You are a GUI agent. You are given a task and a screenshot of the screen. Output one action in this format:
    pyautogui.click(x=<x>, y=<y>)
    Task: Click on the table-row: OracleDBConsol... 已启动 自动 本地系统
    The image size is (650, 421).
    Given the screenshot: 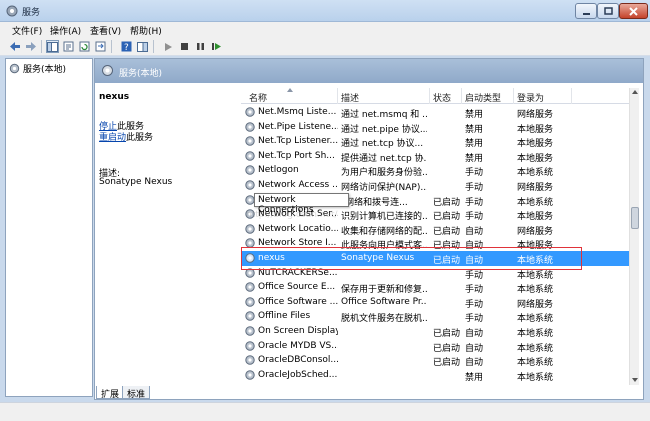 What is the action you would take?
    pyautogui.click(x=435, y=360)
    